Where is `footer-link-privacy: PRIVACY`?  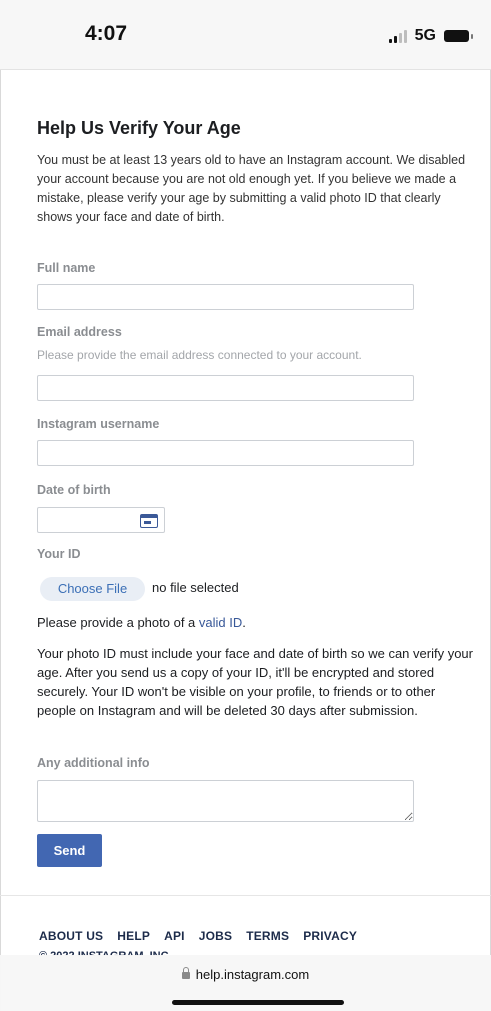
footer-link-privacy: PRIVACY is located at coordinates (330, 936).